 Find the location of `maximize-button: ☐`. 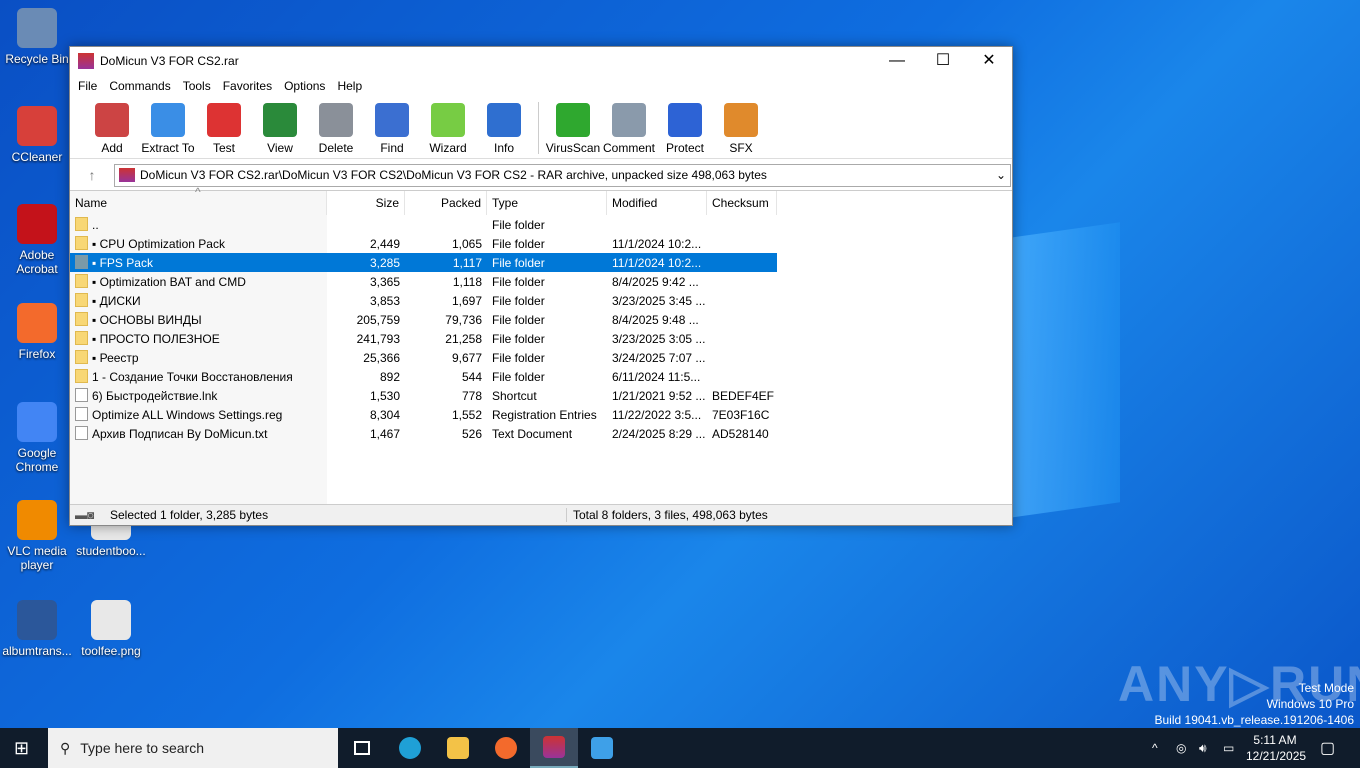

maximize-button: ☐ is located at coordinates (943, 61).